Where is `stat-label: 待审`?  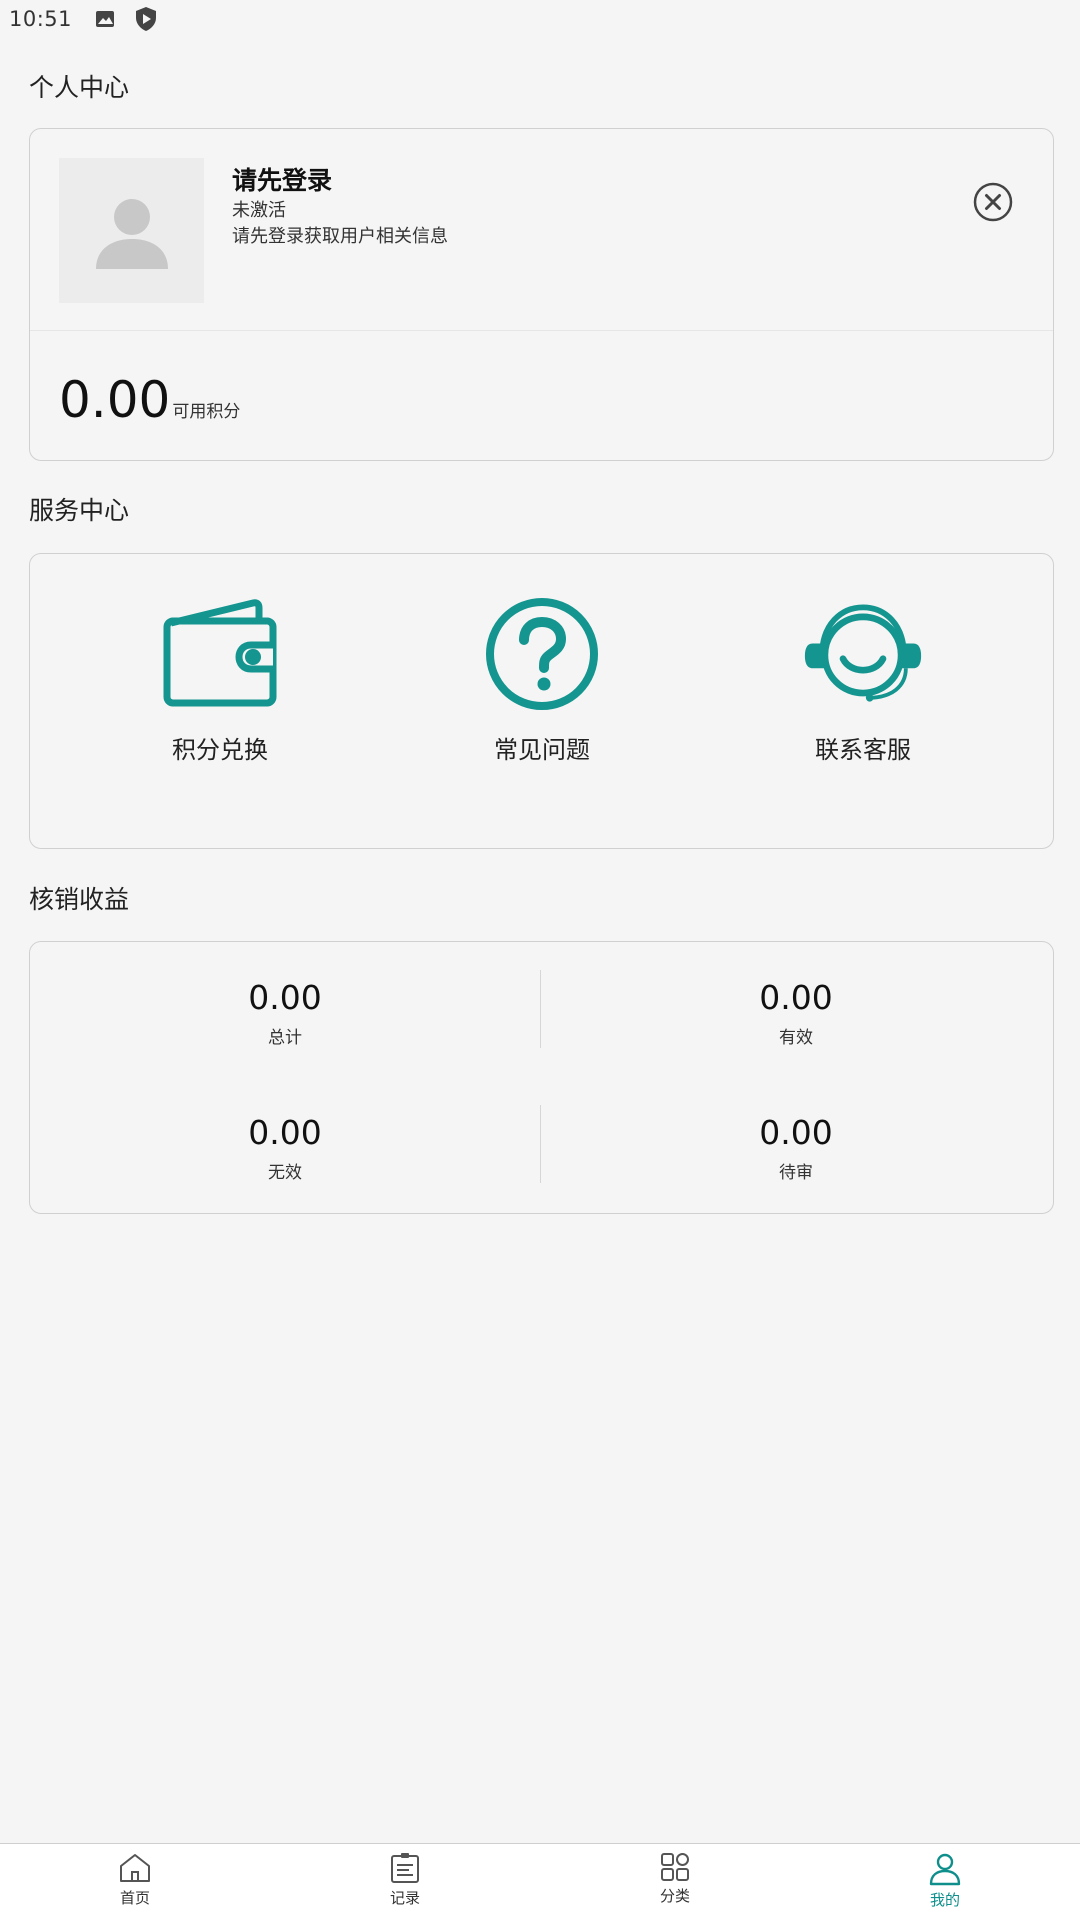
stat-label: 待审 is located at coordinates (796, 1173).